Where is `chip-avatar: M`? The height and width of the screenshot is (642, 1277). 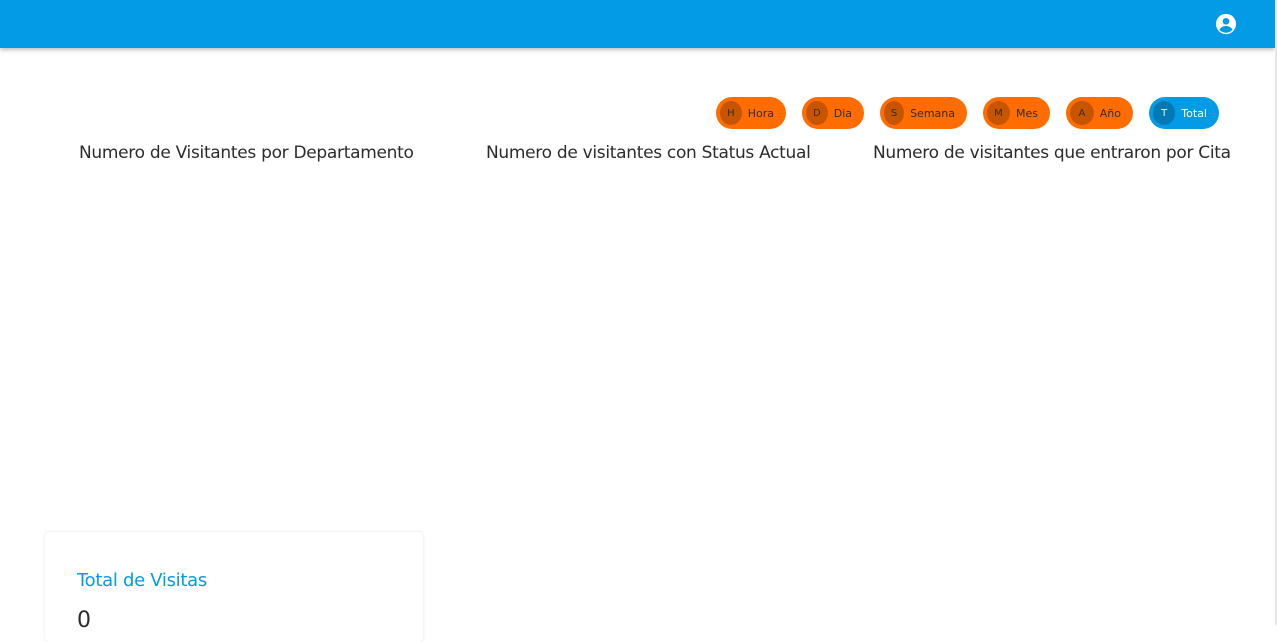 chip-avatar: M is located at coordinates (998, 113).